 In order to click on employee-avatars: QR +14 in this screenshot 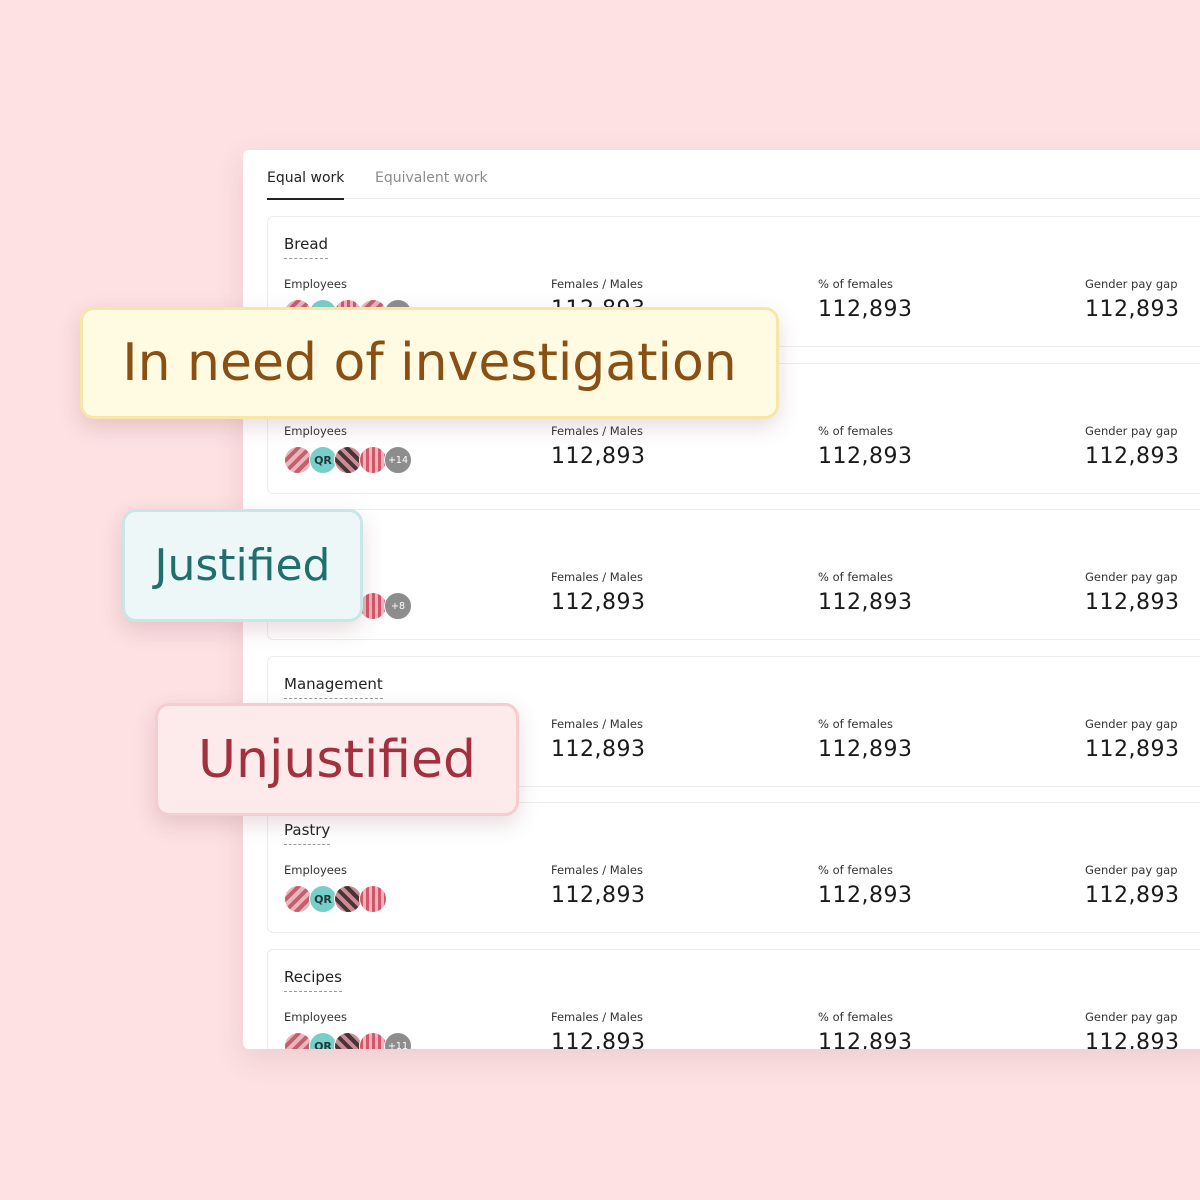, I will do `click(348, 460)`.